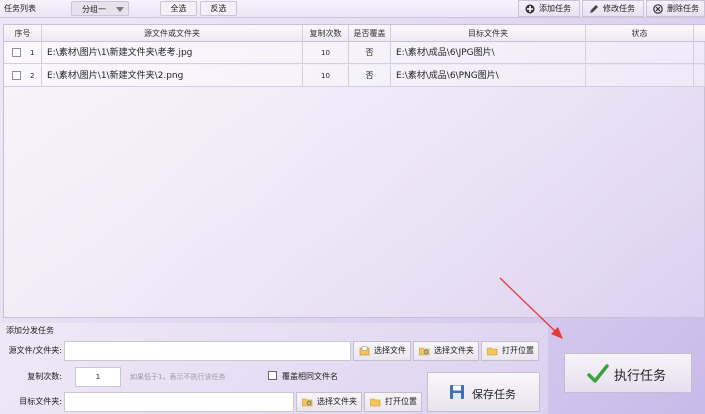  I want to click on run-task-button: 执行任务, so click(628, 373).